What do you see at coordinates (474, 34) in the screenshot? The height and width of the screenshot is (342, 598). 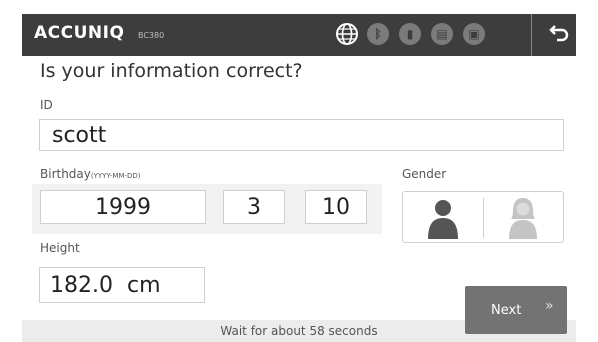 I see `printer-icon: ▣` at bounding box center [474, 34].